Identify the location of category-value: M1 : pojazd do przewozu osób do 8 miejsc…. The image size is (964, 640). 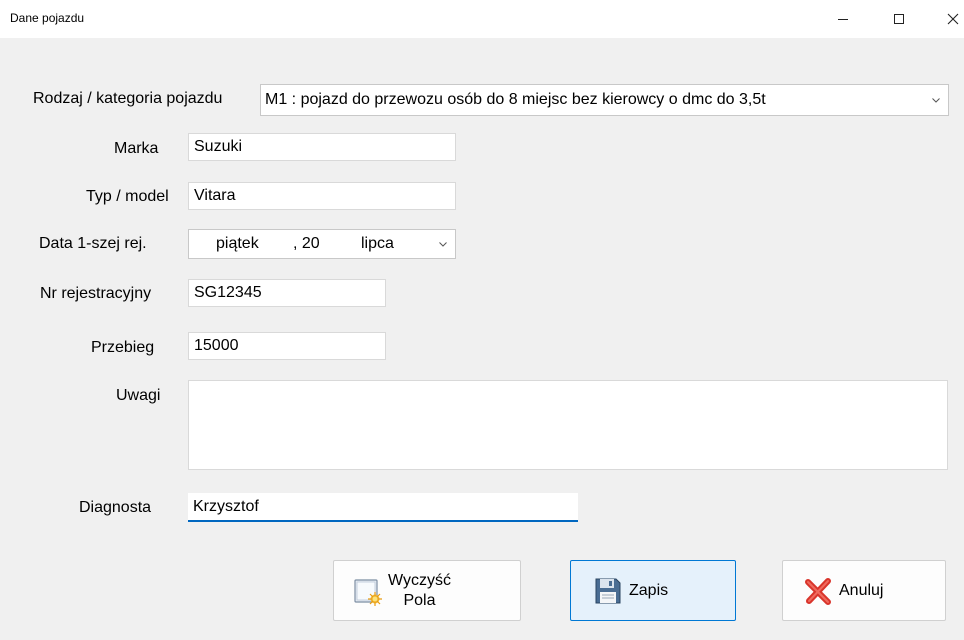
(515, 99).